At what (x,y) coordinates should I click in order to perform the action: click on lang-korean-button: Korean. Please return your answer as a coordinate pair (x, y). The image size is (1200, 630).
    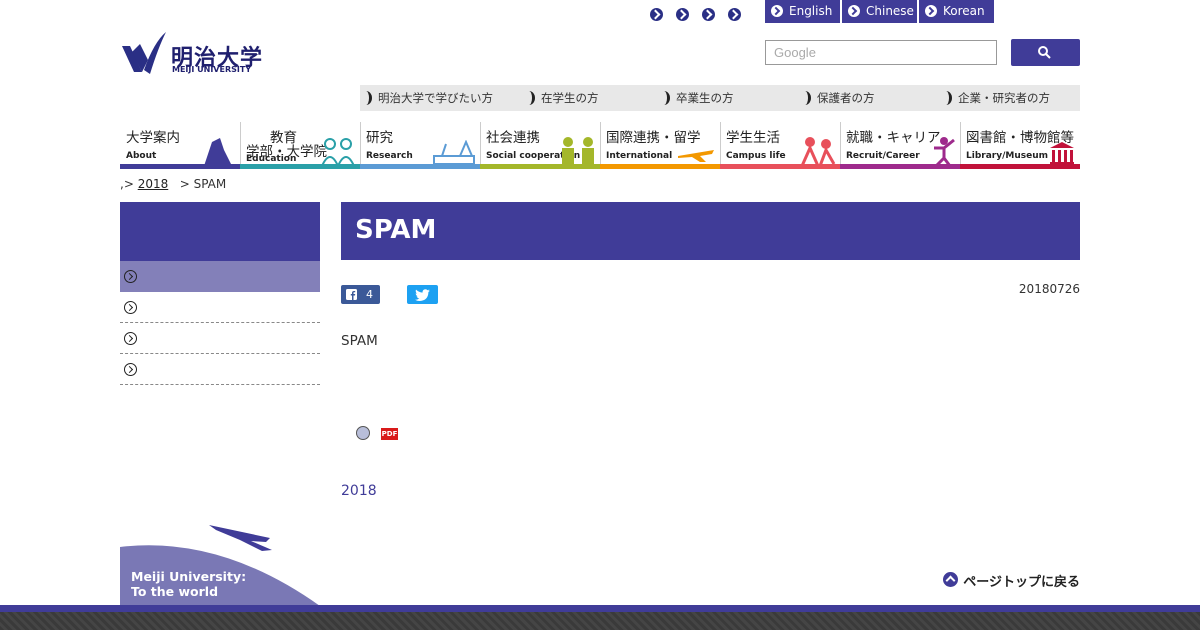
    Looking at the image, I should click on (956, 11).